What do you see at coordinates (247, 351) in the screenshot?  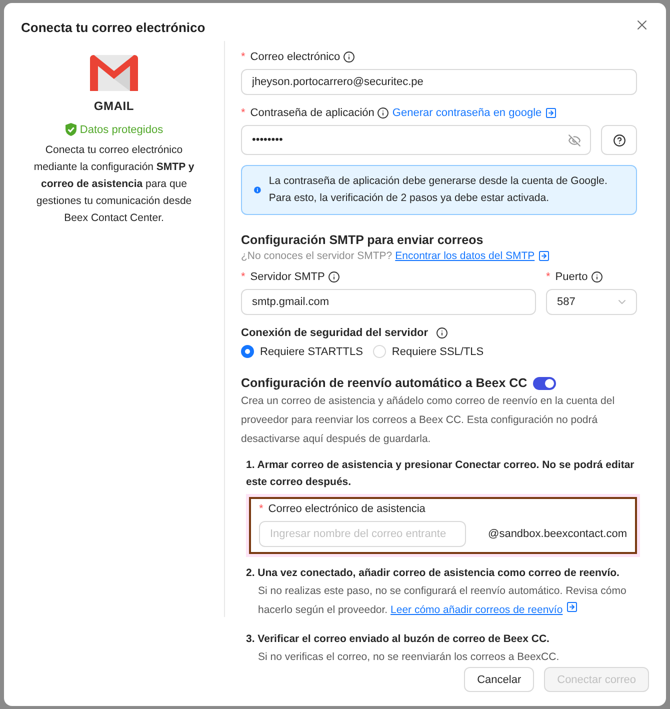 I see `radio-dot` at bounding box center [247, 351].